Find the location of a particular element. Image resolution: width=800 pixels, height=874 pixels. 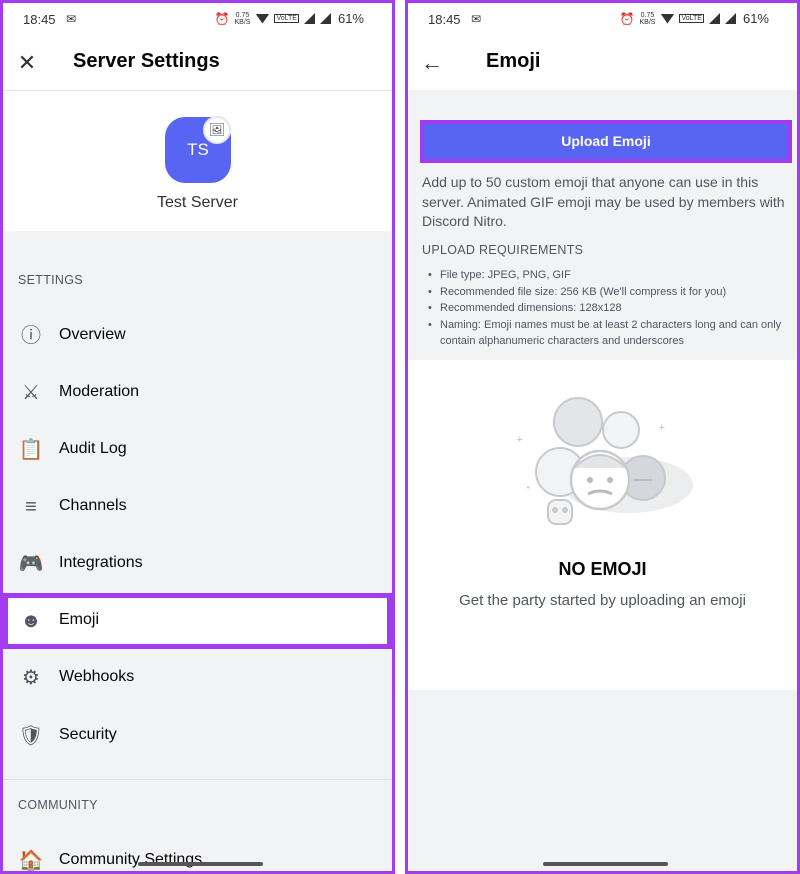

menu-item-label: Channels is located at coordinates (93, 505).